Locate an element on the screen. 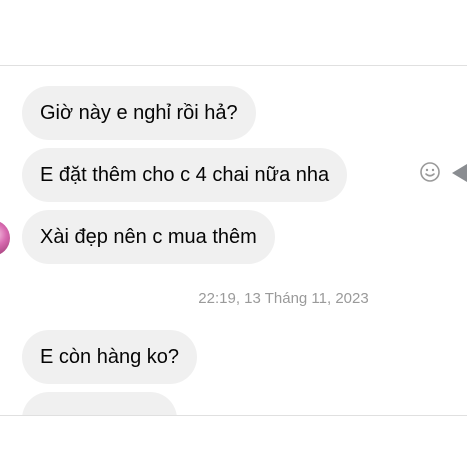 Image resolution: width=467 pixels, height=467 pixels. message-bubble: E đặt thêm cho c 4 chai nữa nha is located at coordinates (185, 175).